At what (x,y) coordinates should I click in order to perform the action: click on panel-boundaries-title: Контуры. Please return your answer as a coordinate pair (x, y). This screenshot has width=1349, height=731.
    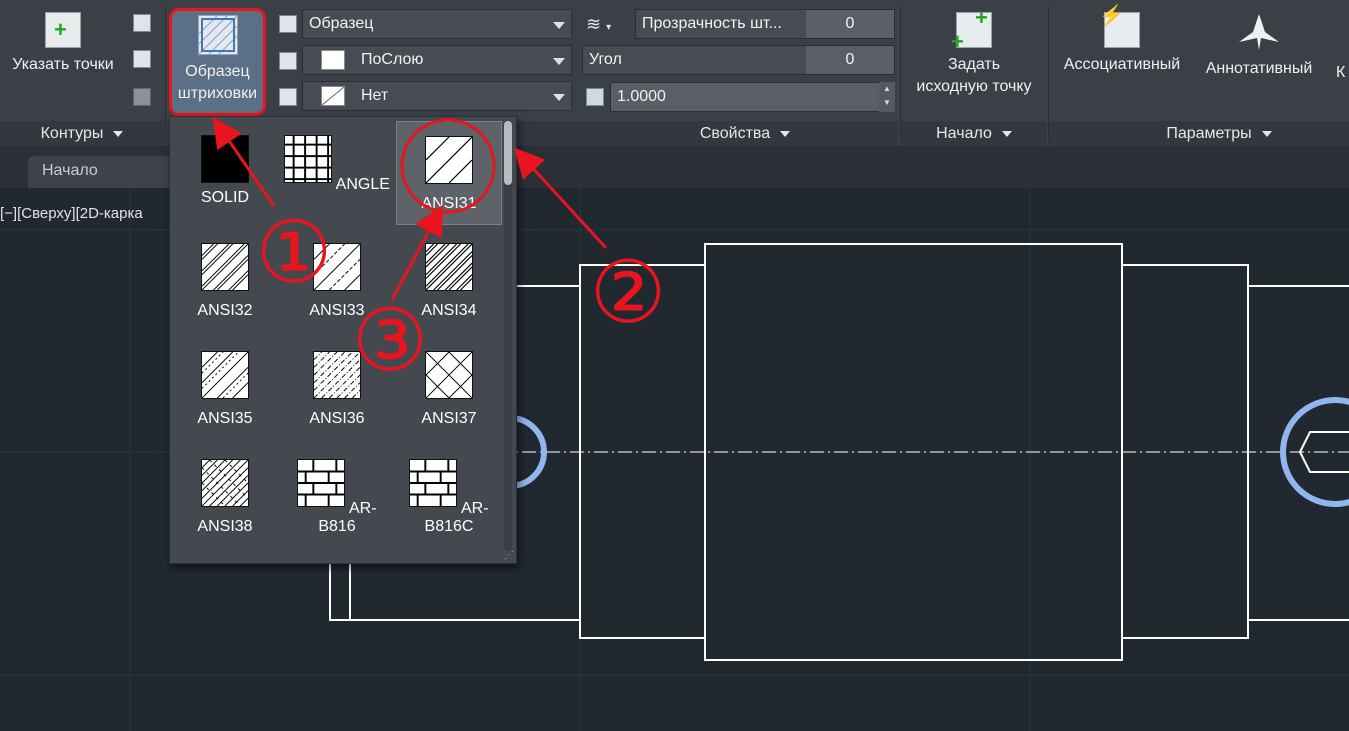
    Looking at the image, I should click on (82, 133).